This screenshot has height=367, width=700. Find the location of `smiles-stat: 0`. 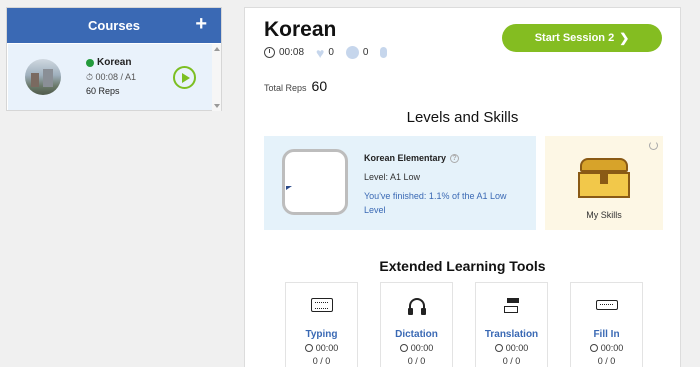

smiles-stat: 0 is located at coordinates (357, 52).